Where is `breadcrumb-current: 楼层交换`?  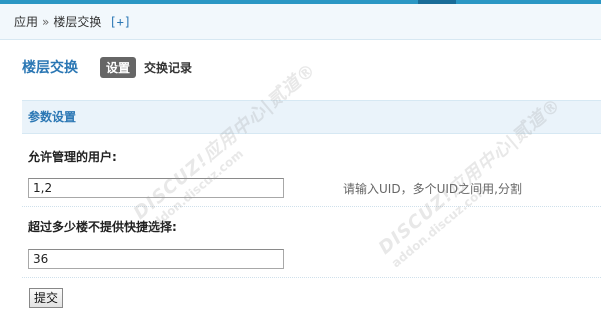
breadcrumb-current: 楼层交换 is located at coordinates (77, 22).